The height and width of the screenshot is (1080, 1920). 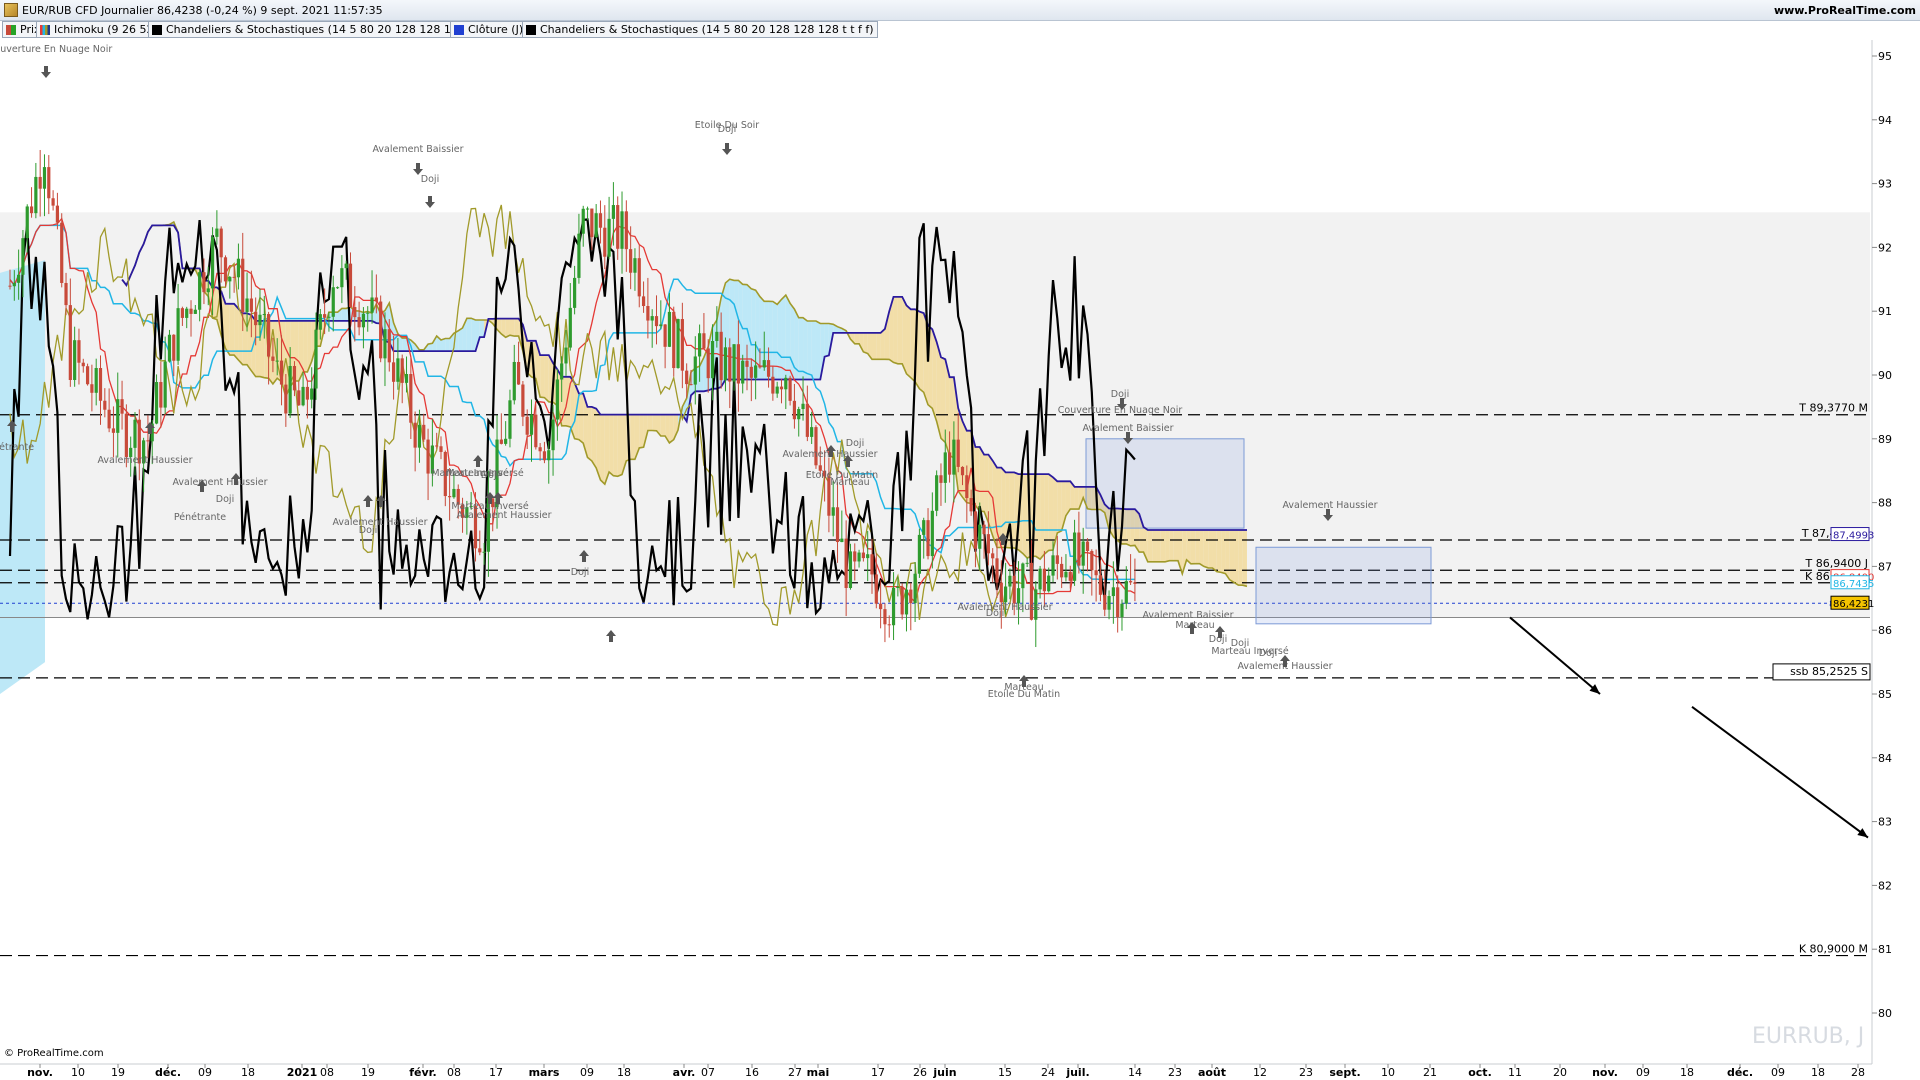 I want to click on pattern-label: Avalement Haussier, so click(x=1329, y=505).